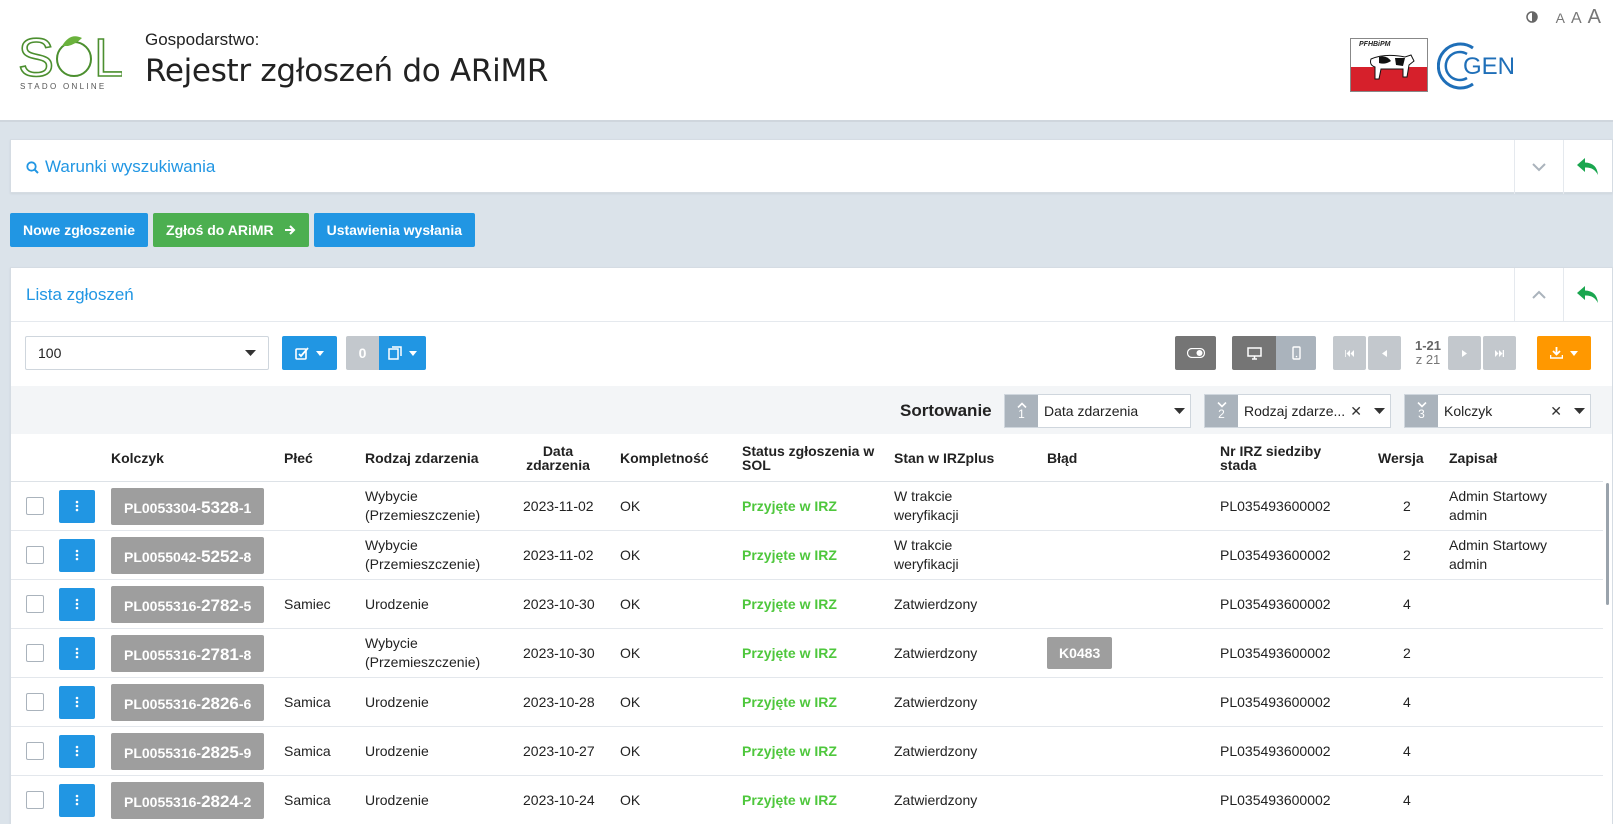 The image size is (1613, 824). I want to click on sort-label: Sortowanie, so click(946, 410).